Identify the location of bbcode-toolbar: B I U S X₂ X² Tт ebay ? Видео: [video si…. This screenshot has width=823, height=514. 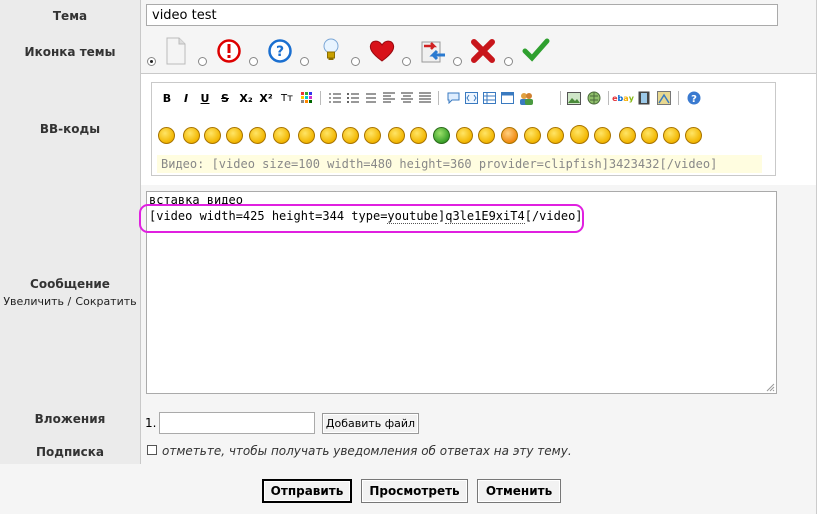
(463, 129).